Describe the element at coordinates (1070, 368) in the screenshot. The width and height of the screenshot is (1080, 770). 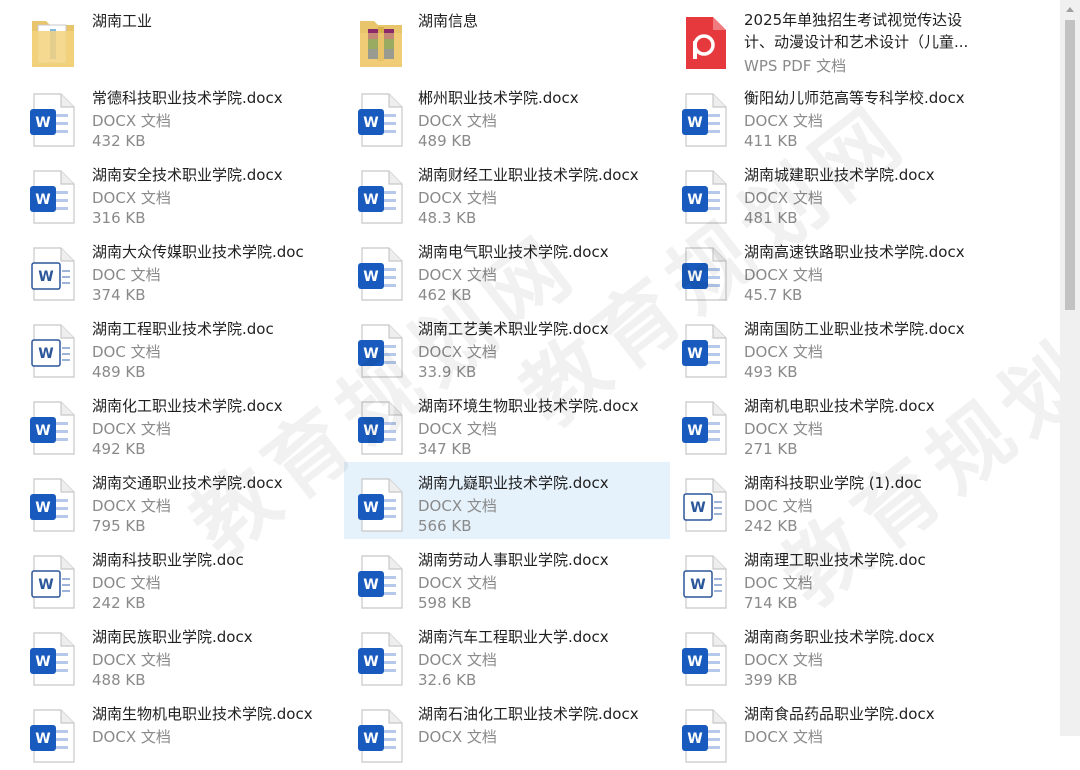
I see `vertical-scrollbar` at that location.